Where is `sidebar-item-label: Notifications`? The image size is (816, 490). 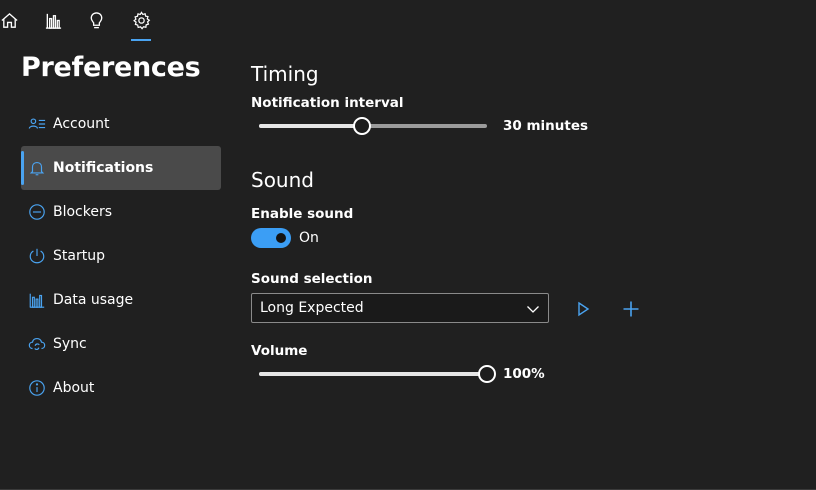
sidebar-item-label: Notifications is located at coordinates (103, 168).